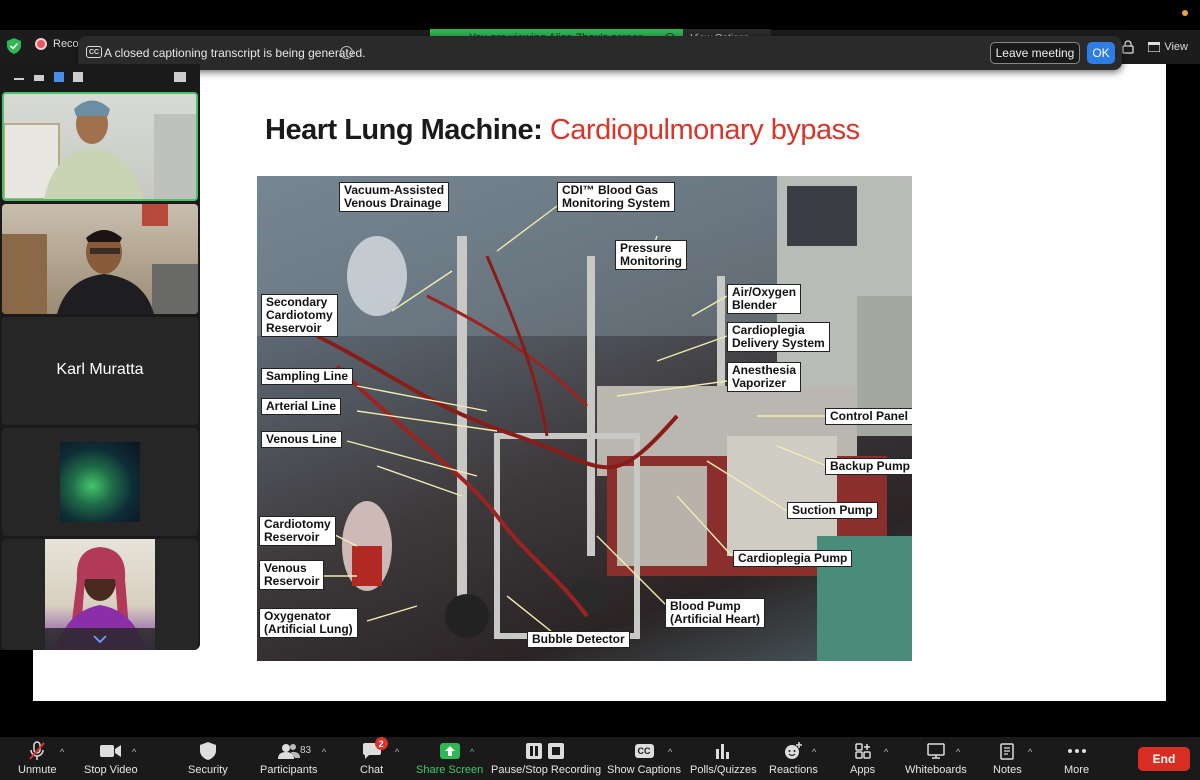  I want to click on label-suction-pump: Suction Pump, so click(832, 510).